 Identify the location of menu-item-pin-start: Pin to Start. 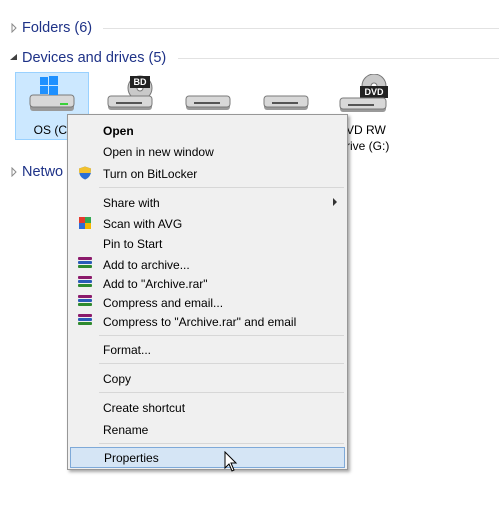
(207, 243).